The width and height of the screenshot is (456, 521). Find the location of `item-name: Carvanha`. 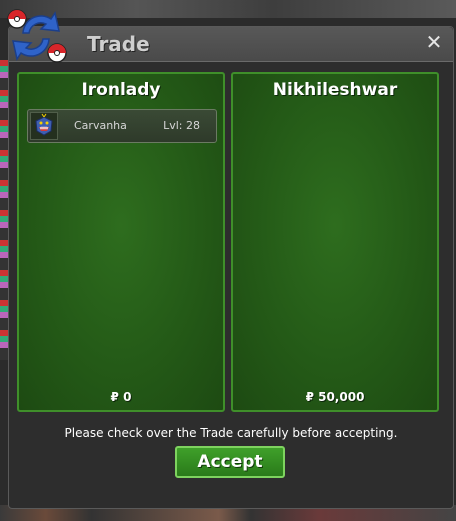

item-name: Carvanha is located at coordinates (100, 125).